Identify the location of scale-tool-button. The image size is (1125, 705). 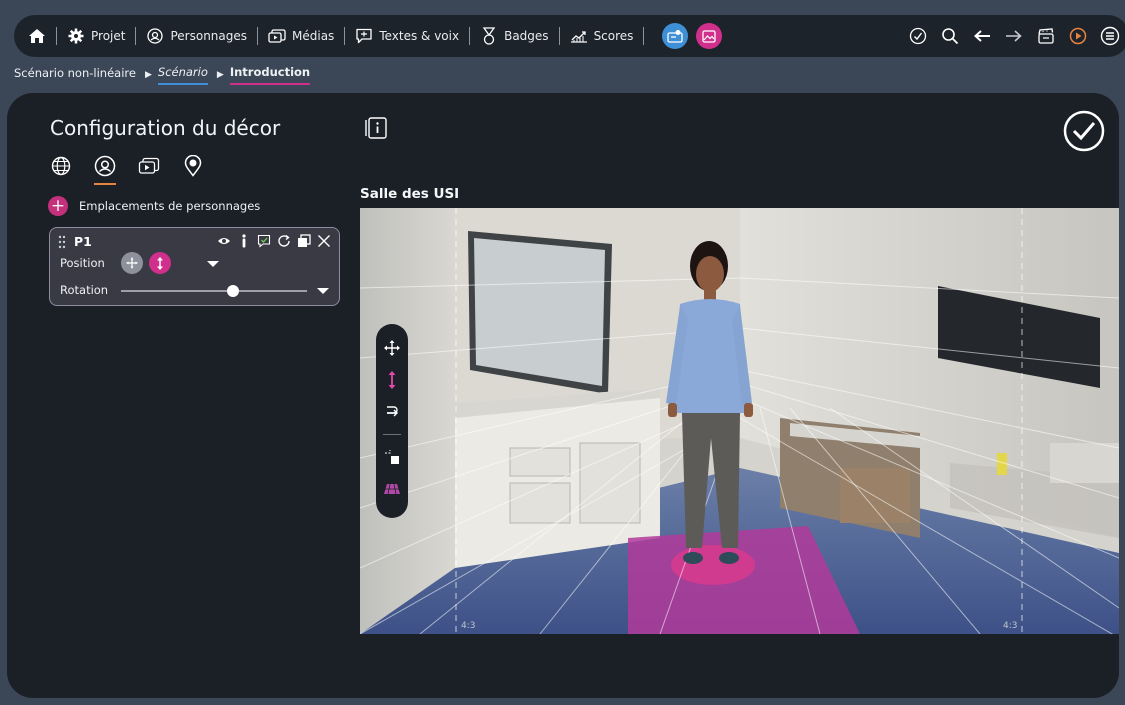
(392, 457).